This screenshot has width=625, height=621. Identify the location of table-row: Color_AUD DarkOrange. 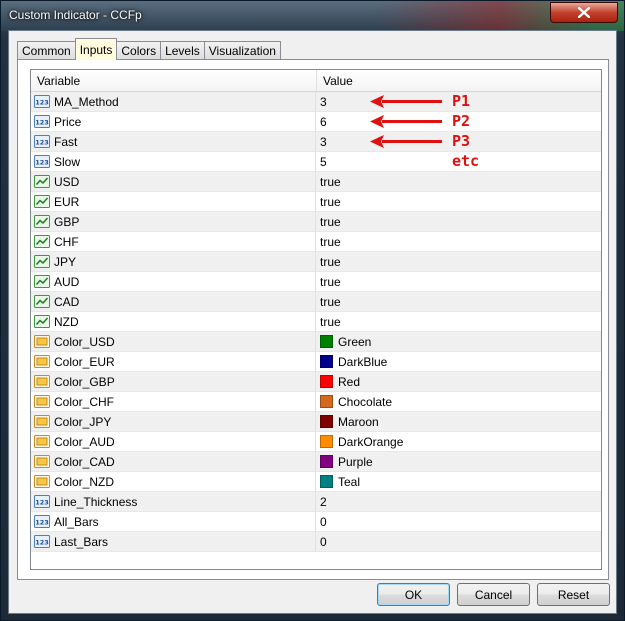
(316, 442).